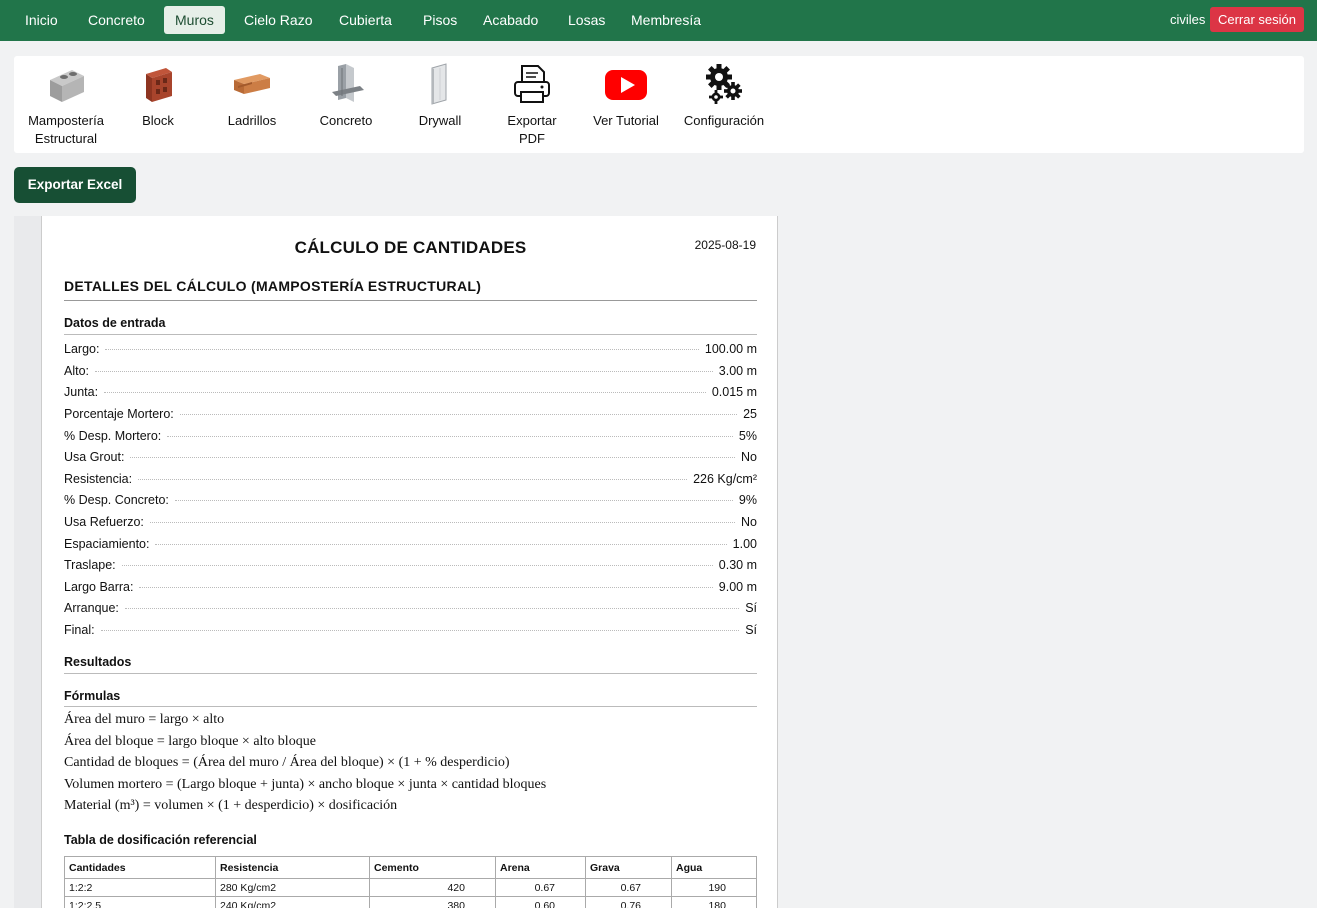 This screenshot has width=1317, height=908. Describe the element at coordinates (440, 120) in the screenshot. I see `tool-label: Drywall` at that location.